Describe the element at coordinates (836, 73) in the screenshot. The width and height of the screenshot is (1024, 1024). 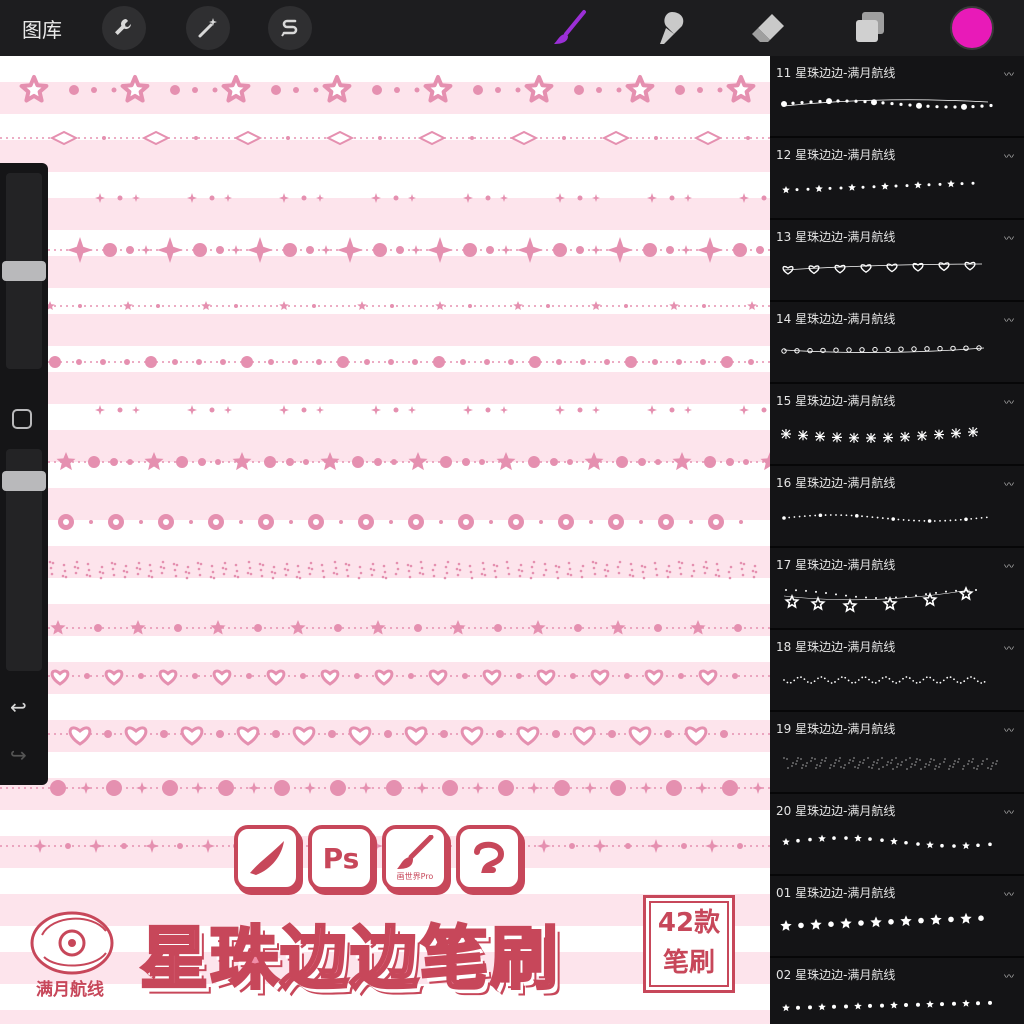
I see `brush-name: 11 星珠边边-满月航线` at that location.